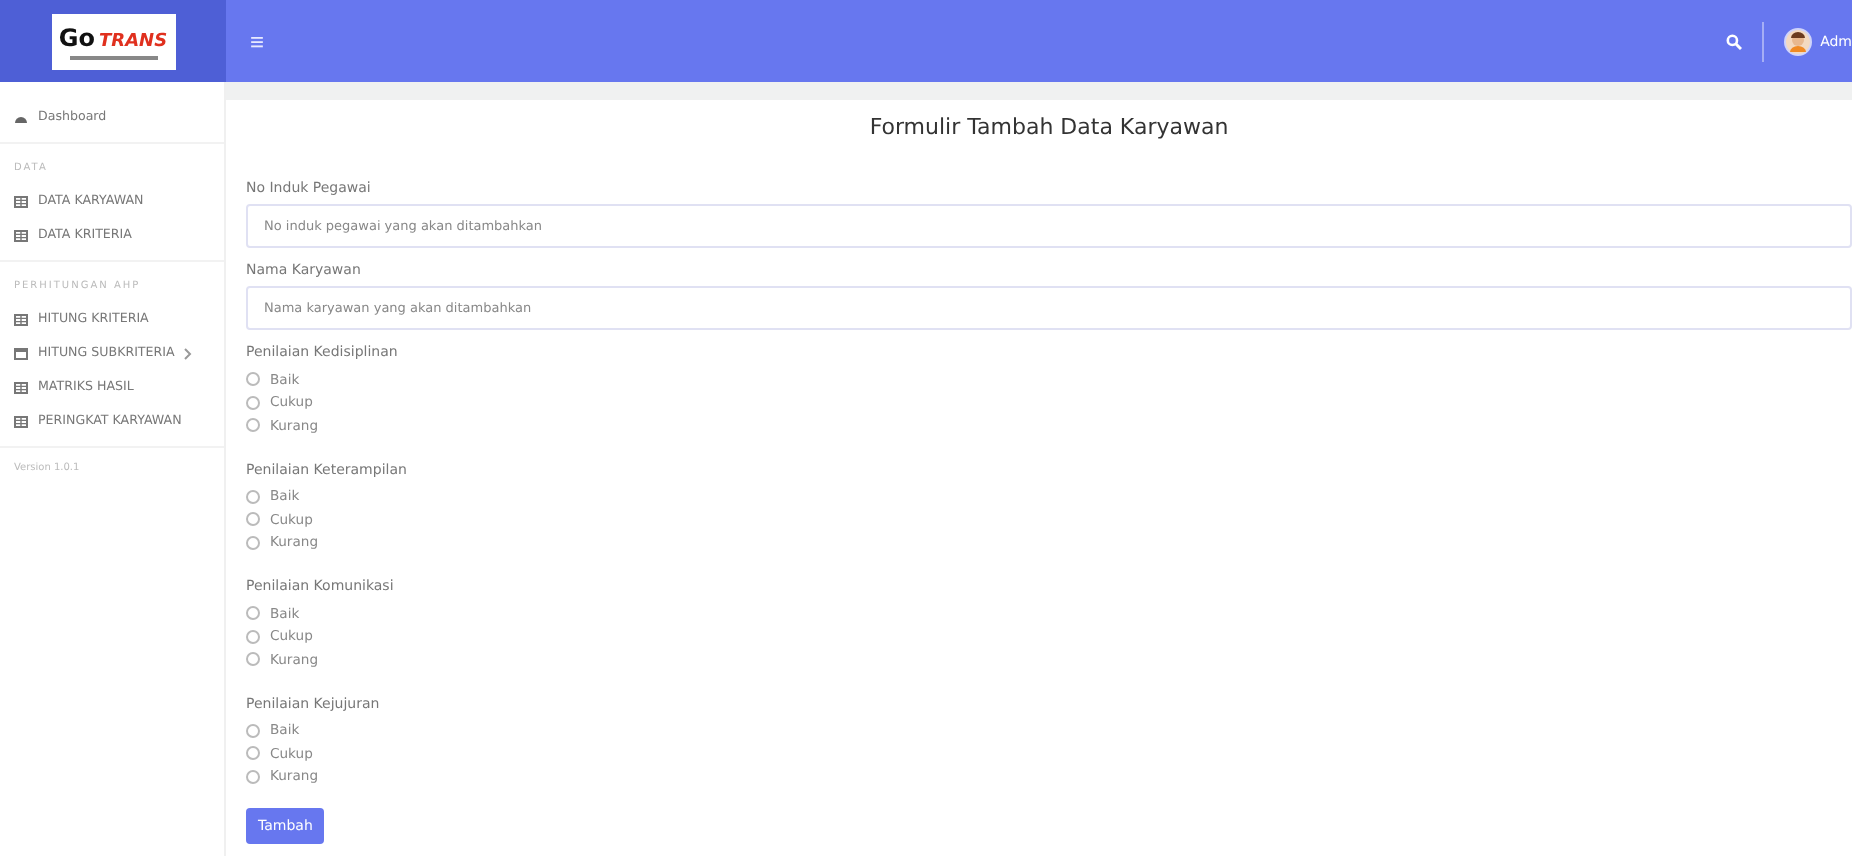  I want to click on dashboard-icon, so click(21, 117).